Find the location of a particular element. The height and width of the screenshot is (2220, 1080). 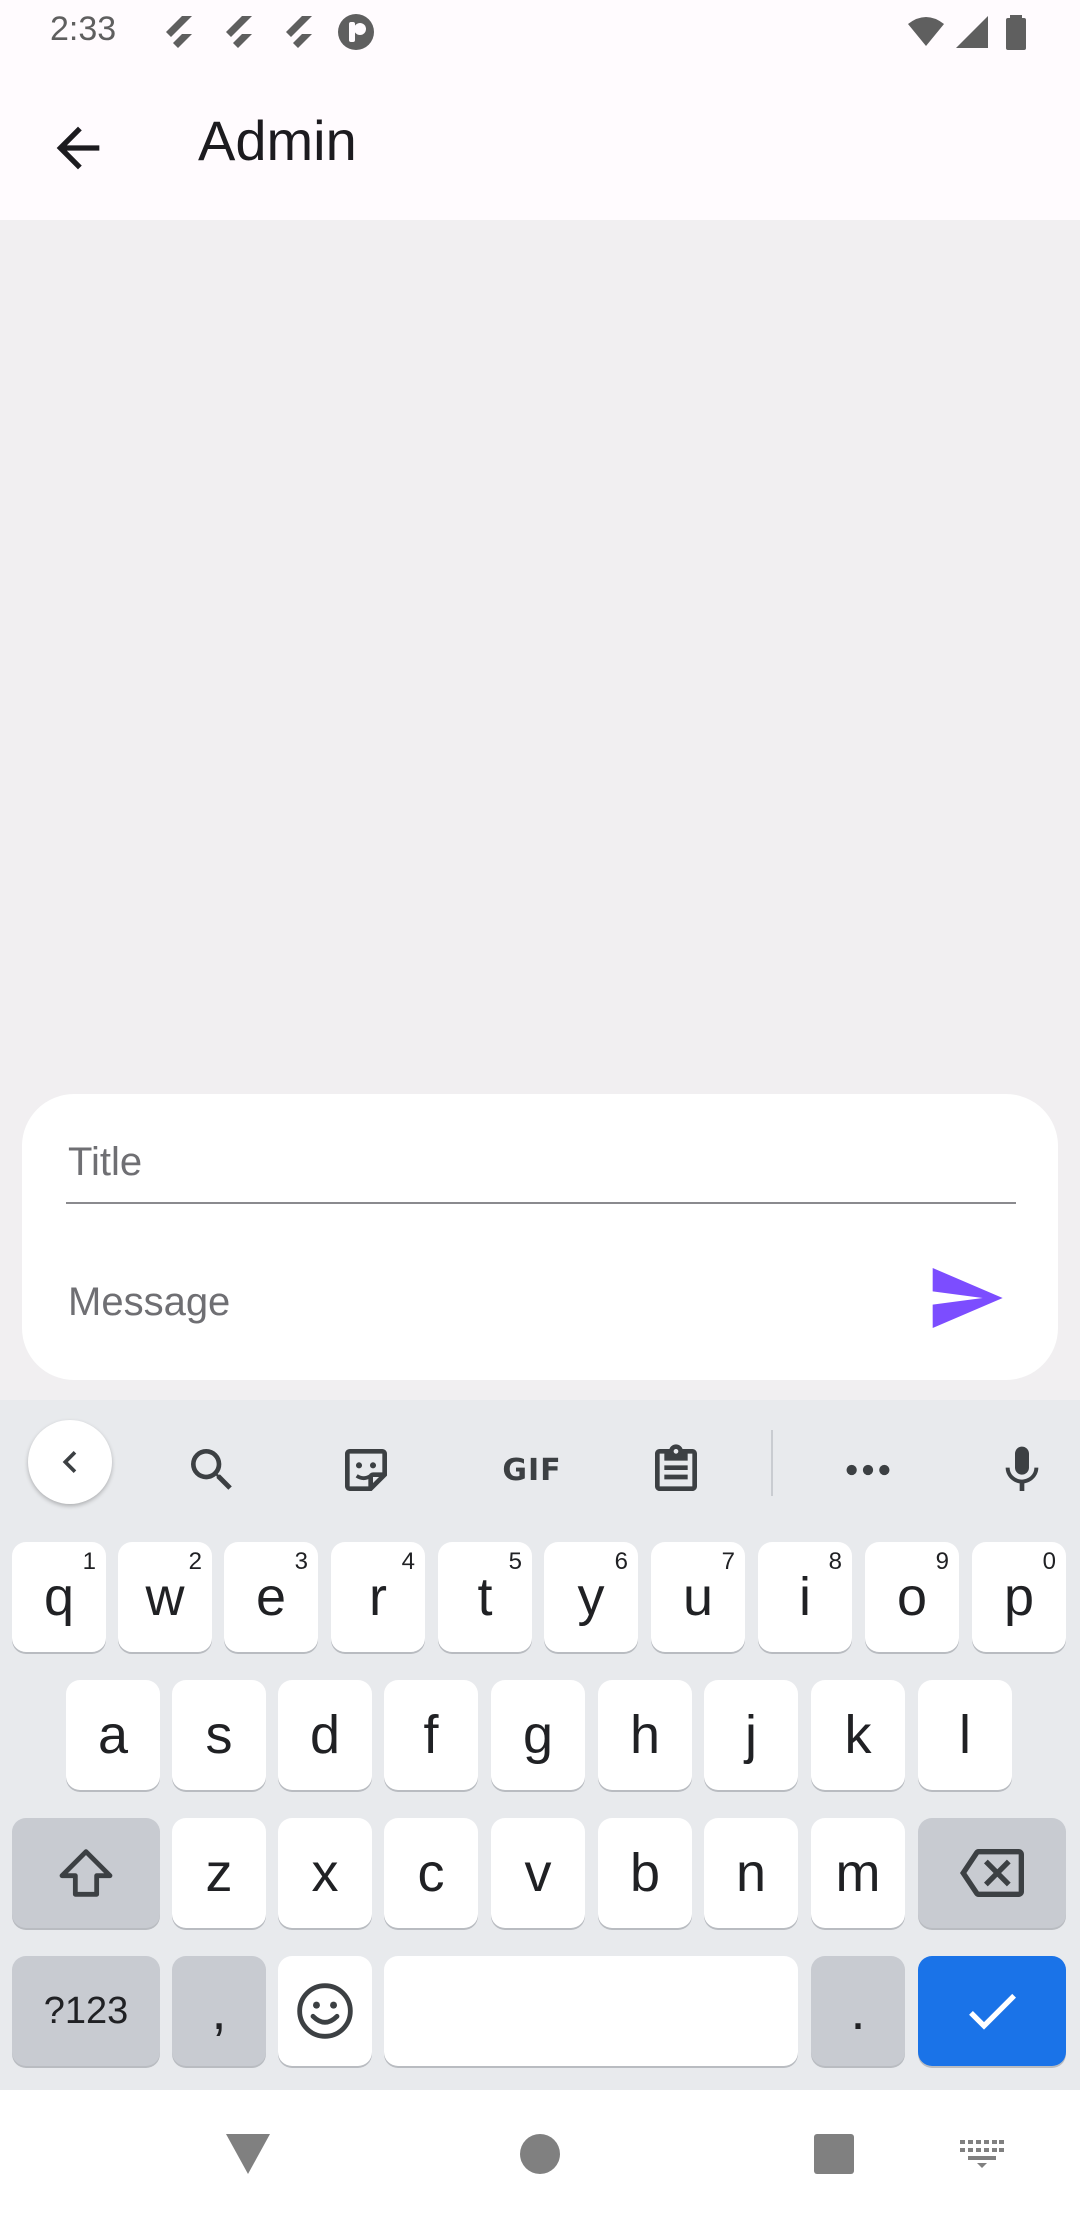

key-i: i8 is located at coordinates (805, 1597).